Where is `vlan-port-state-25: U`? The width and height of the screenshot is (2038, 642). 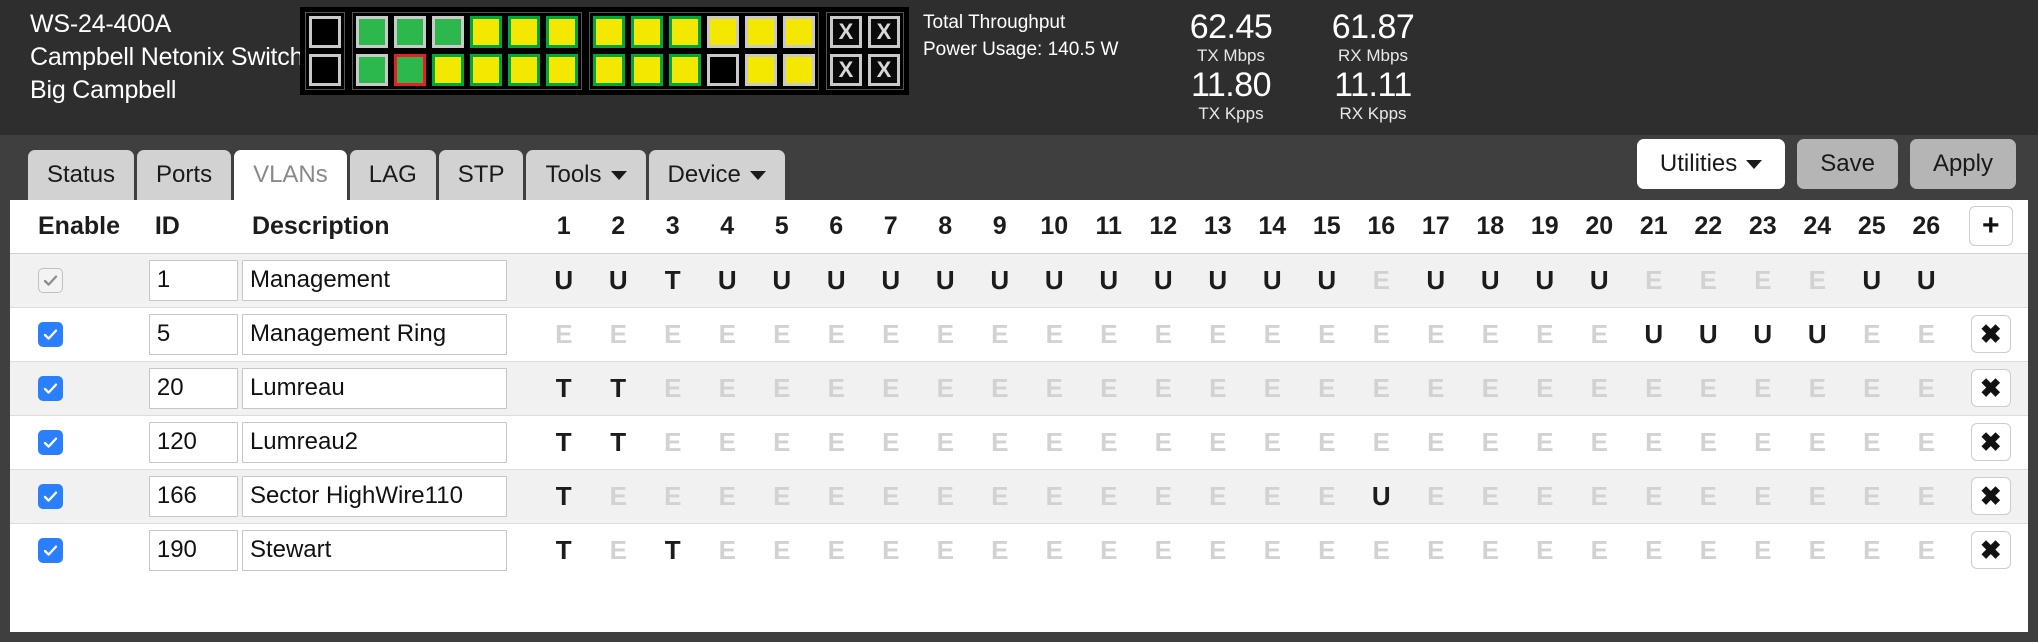
vlan-port-state-25: U is located at coordinates (1871, 279).